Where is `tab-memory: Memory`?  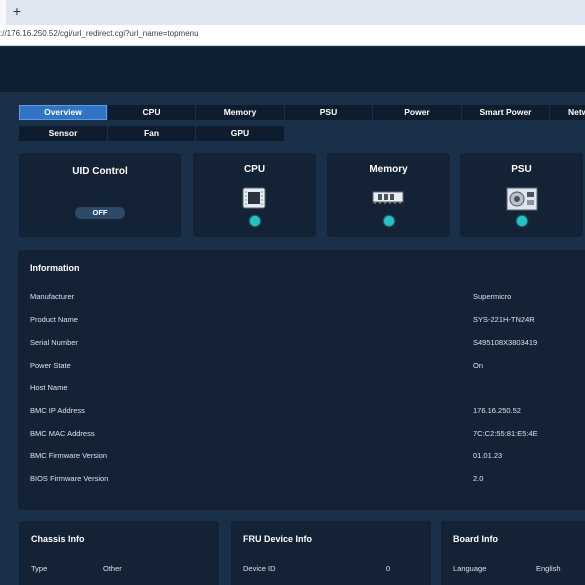 tab-memory: Memory is located at coordinates (240, 112).